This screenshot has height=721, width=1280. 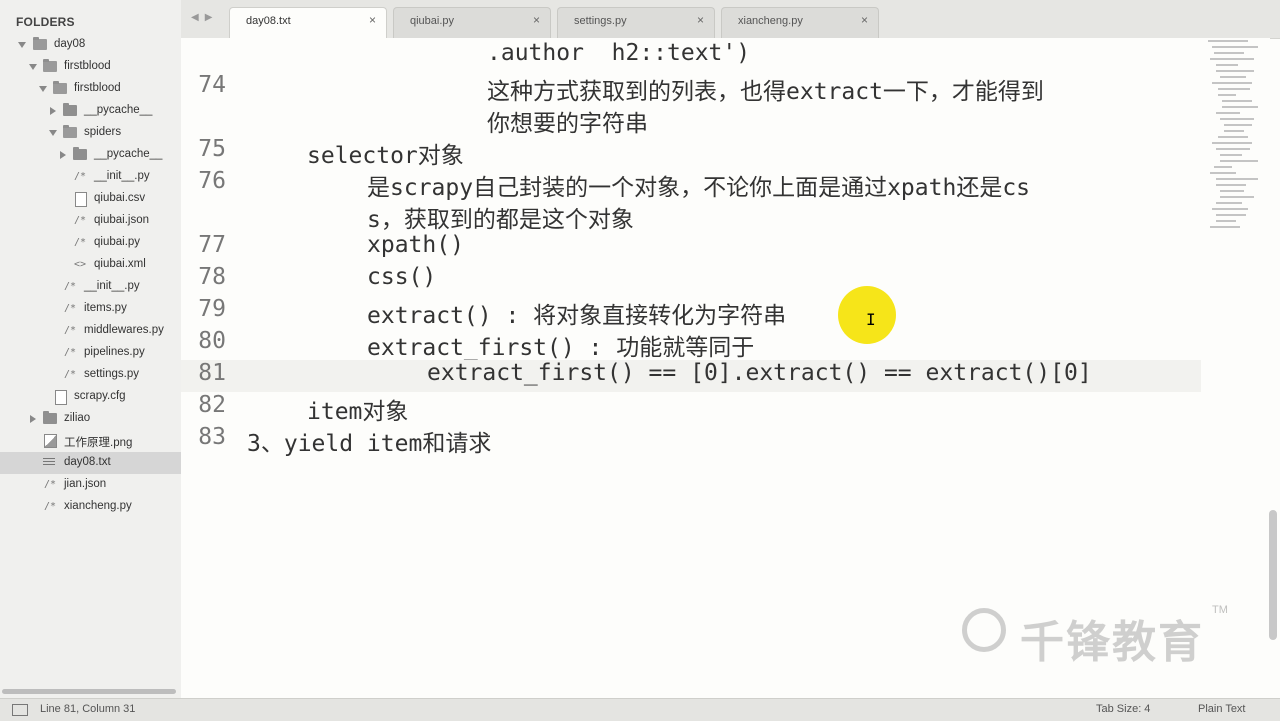 What do you see at coordinates (90, 45) in the screenshot?
I see `tree-folder-day08: day08` at bounding box center [90, 45].